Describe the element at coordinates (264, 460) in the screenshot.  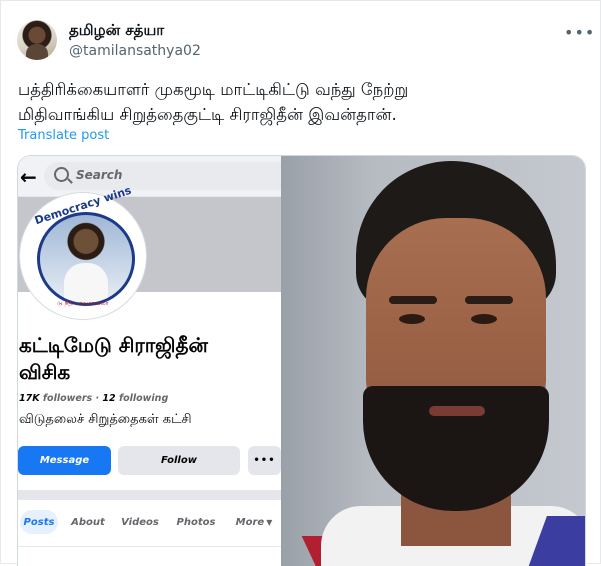
I see `fb-more-button: •••` at that location.